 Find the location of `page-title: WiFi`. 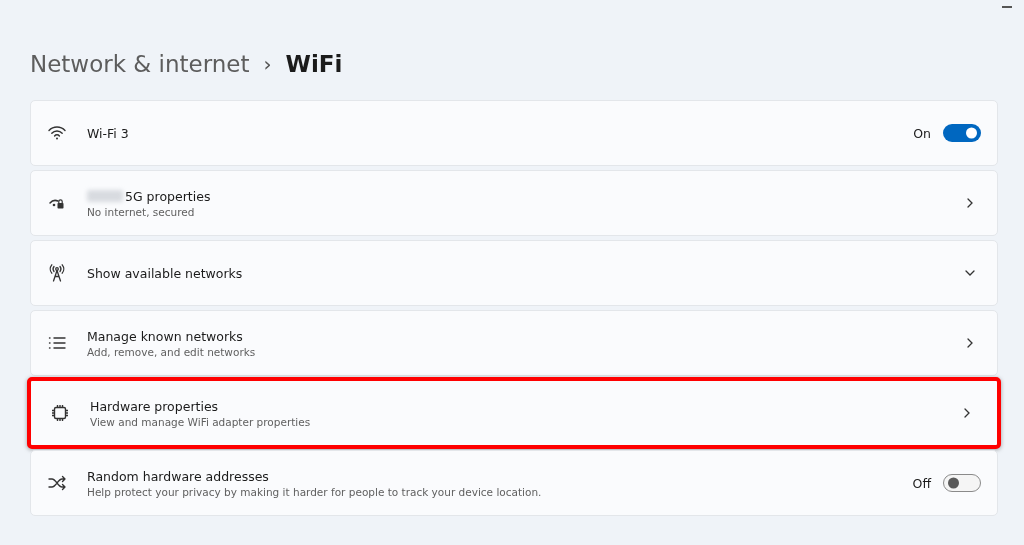

page-title: WiFi is located at coordinates (314, 64).